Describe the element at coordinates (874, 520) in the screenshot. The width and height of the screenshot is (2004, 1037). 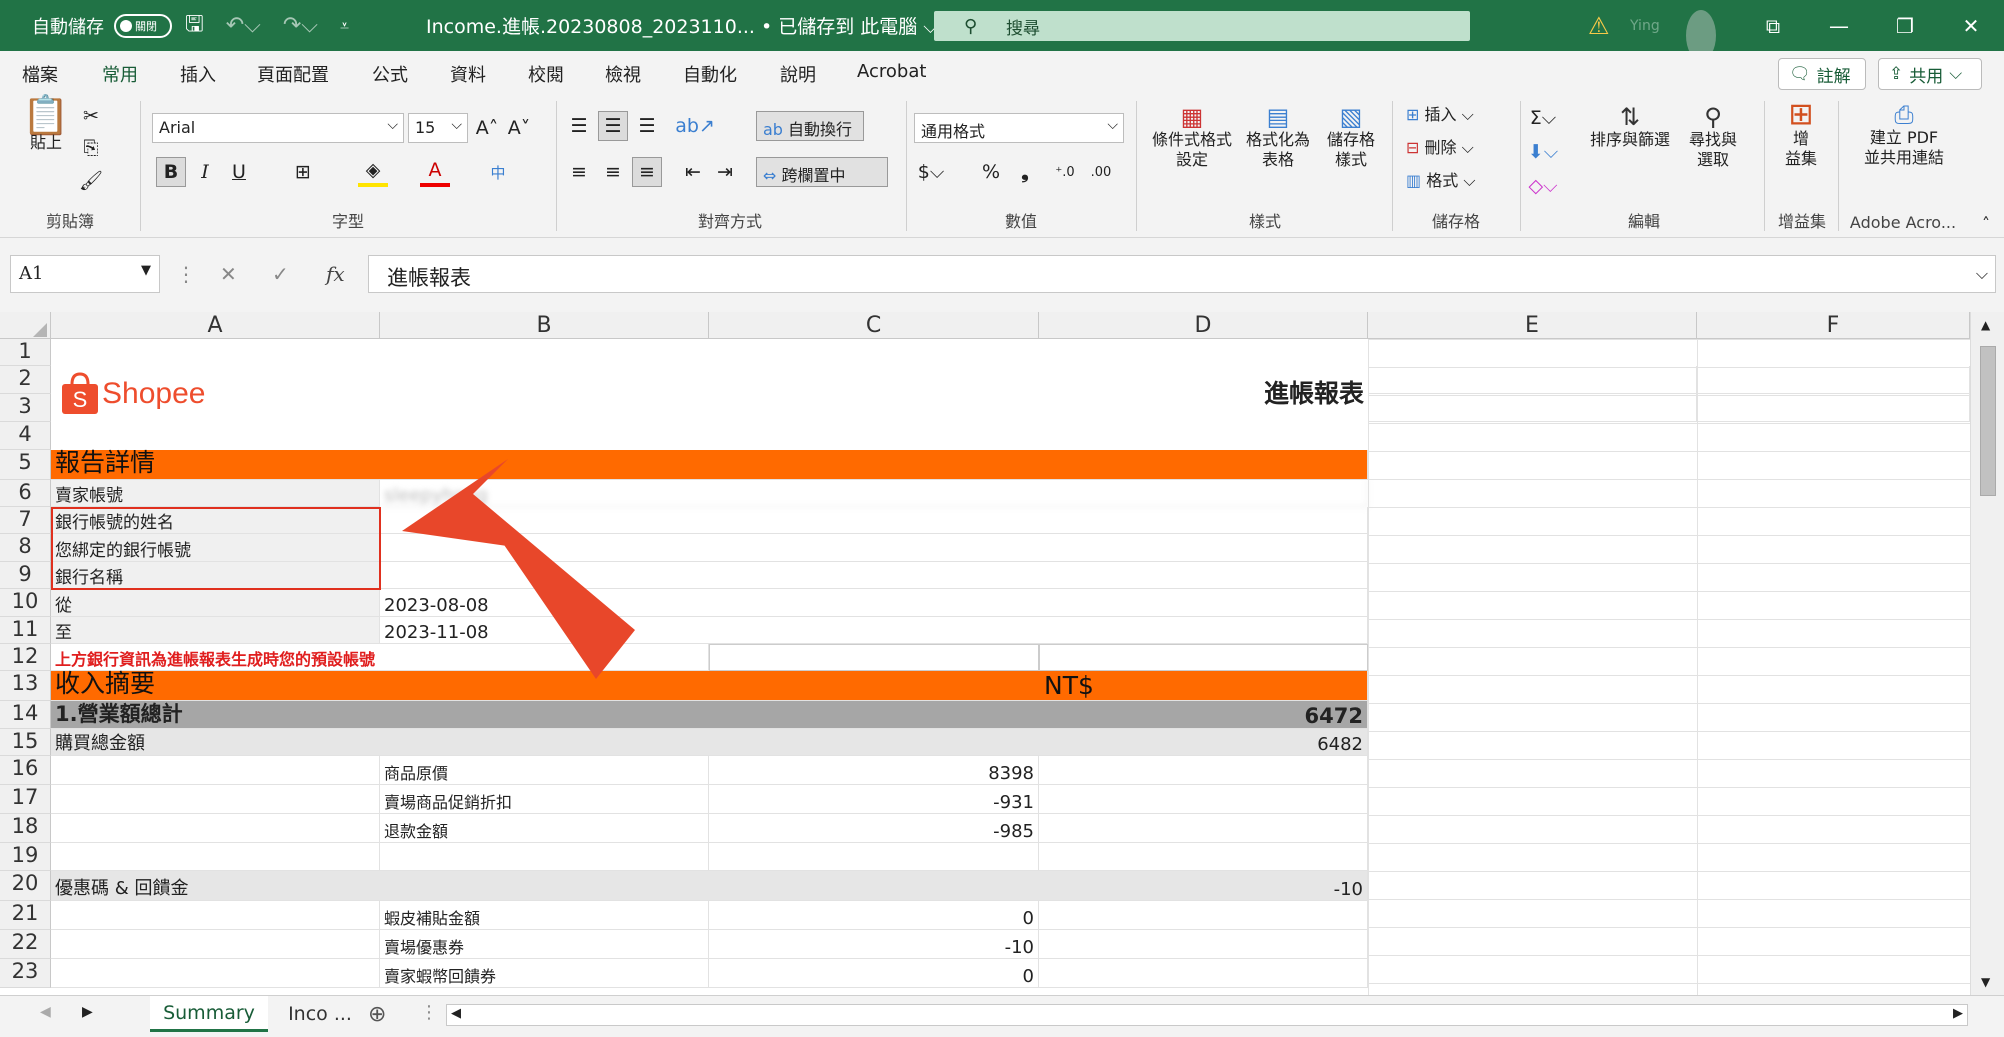
I see `bank-holder-value` at that location.